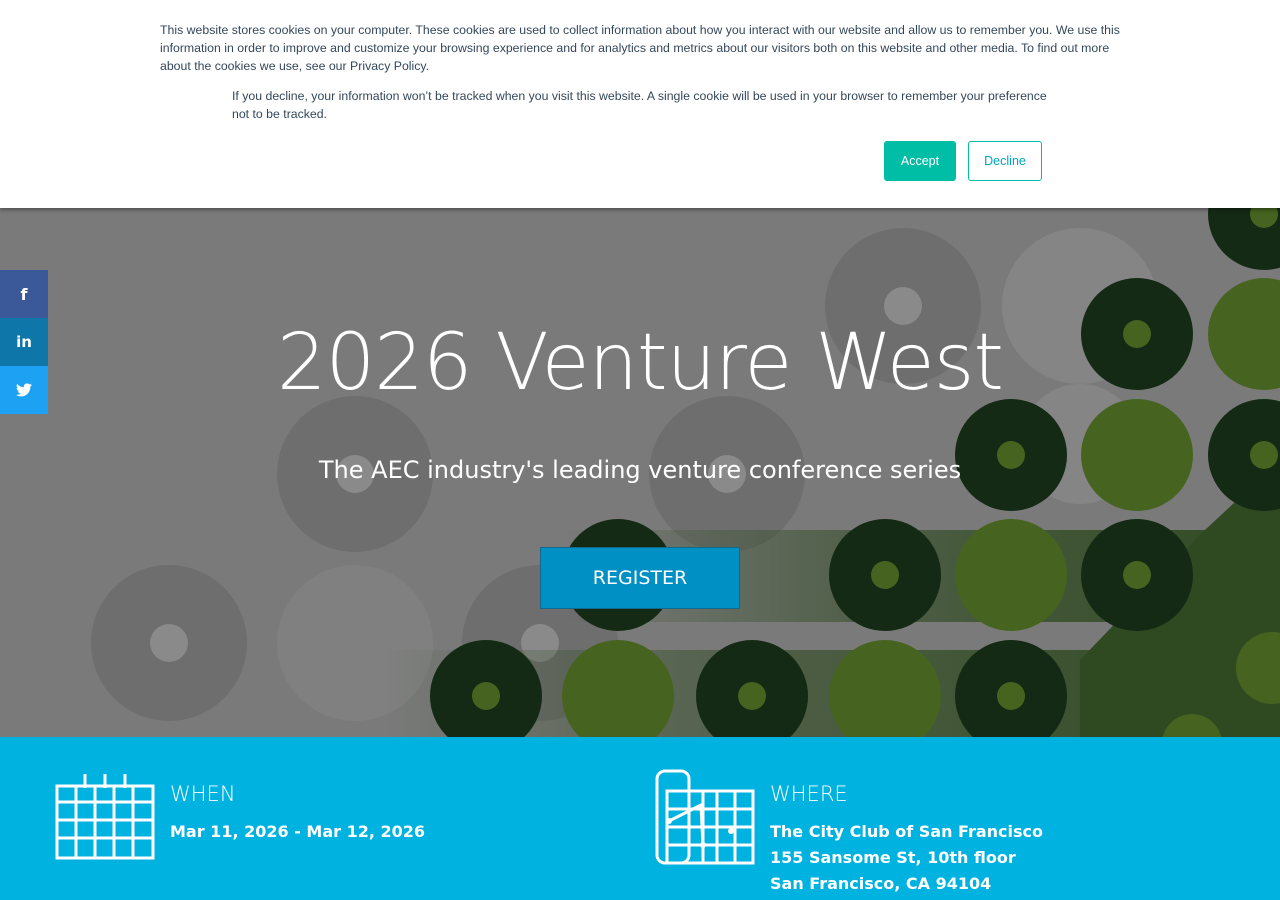 The image size is (1280, 900). Describe the element at coordinates (298, 831) in the screenshot. I see `event-dates: Mar 11, 2026 - Mar 12, 2026` at that location.